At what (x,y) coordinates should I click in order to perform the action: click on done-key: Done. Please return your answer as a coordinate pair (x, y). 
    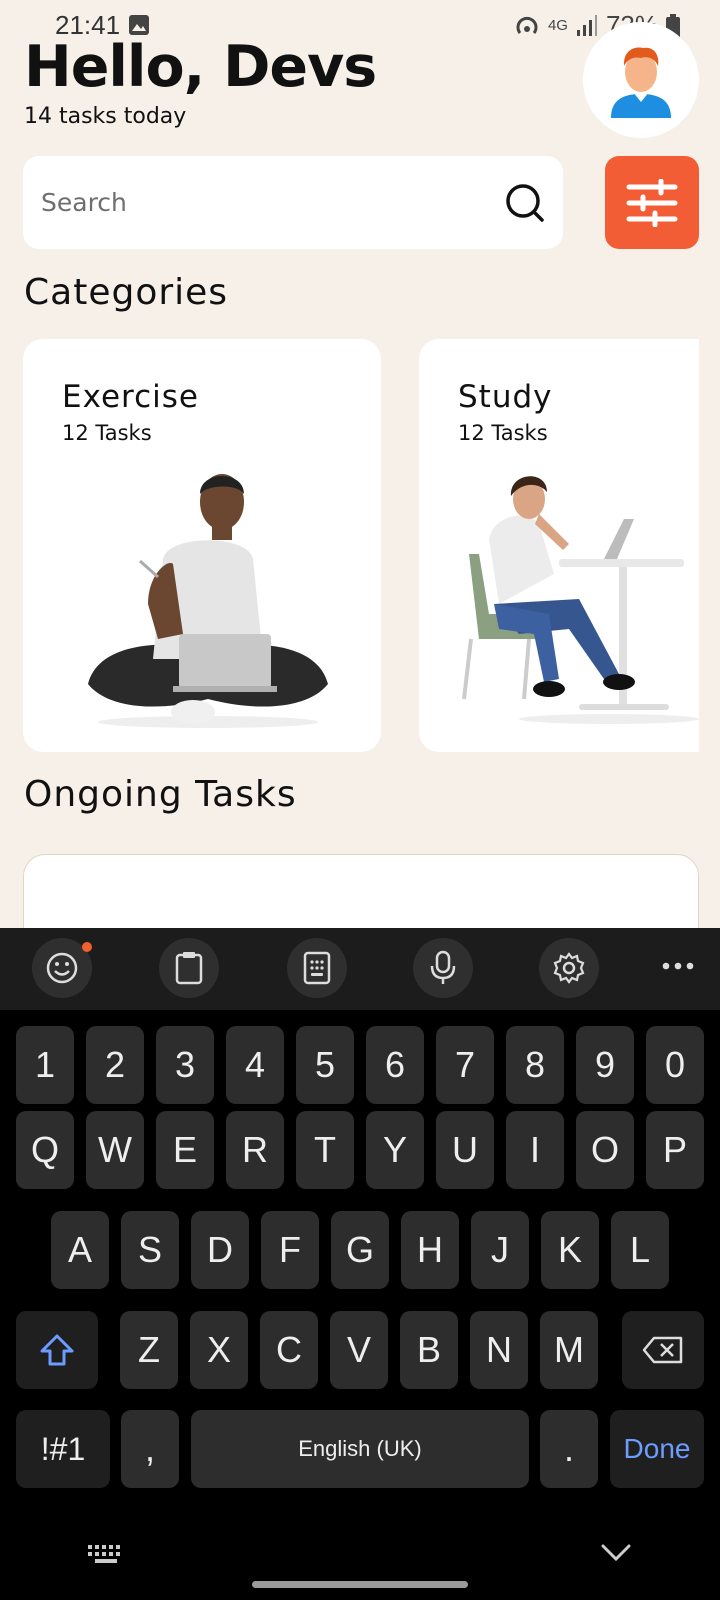
    Looking at the image, I should click on (657, 1449).